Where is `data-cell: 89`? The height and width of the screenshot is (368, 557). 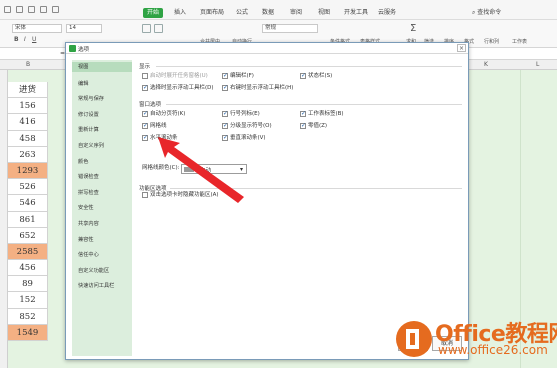
data-cell: 89 is located at coordinates (28, 284).